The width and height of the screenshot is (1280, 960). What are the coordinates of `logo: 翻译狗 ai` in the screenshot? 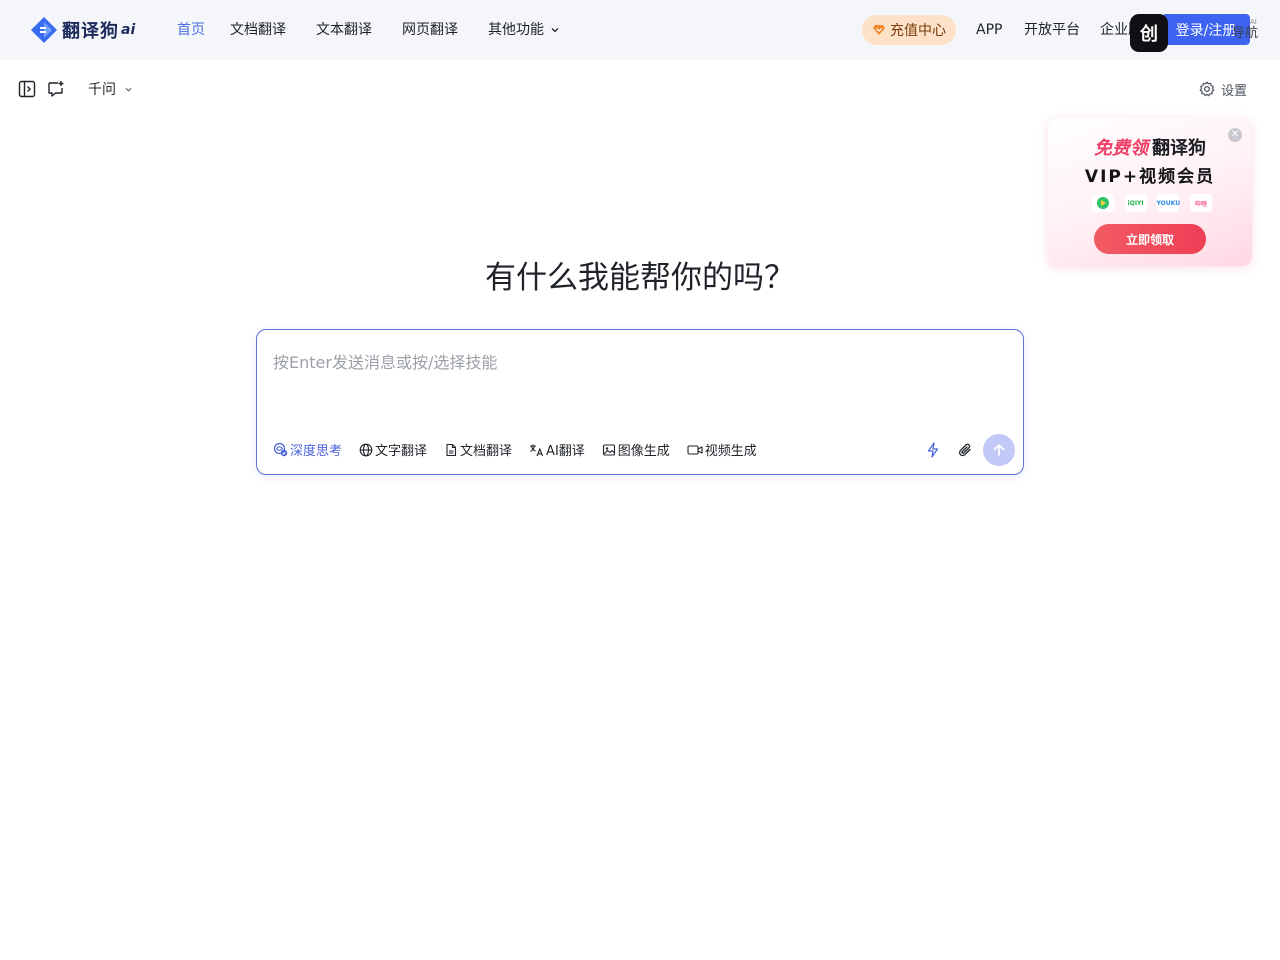 It's located at (82, 30).